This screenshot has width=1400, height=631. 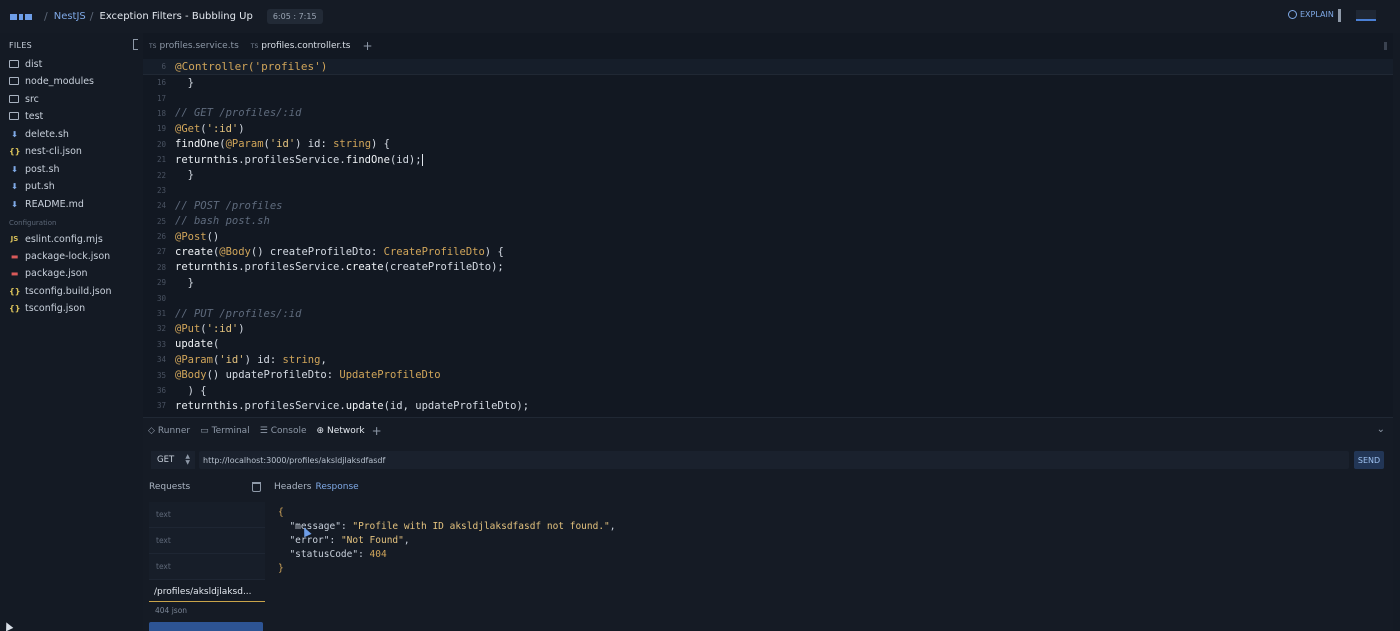 I want to click on lesson-title: Exception Filters - Bubbling Up, so click(x=176, y=16).